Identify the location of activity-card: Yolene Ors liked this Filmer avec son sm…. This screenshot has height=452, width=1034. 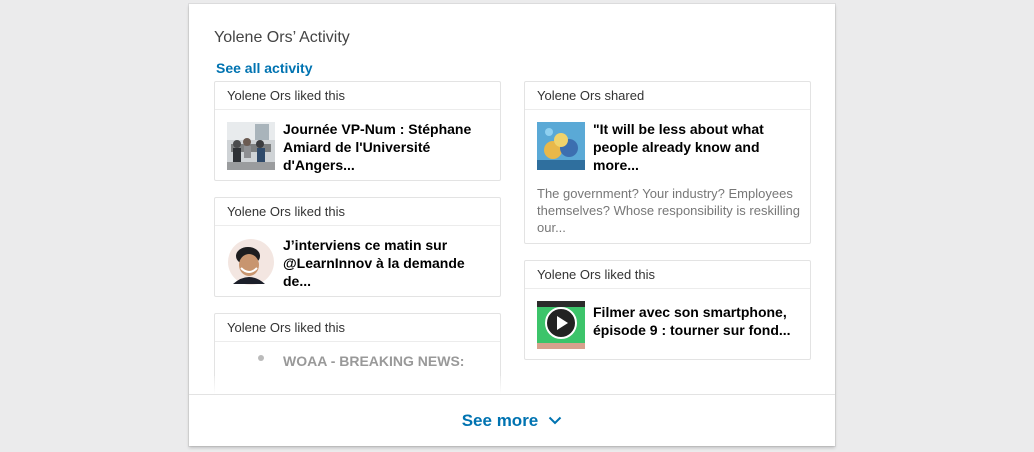
(667, 310).